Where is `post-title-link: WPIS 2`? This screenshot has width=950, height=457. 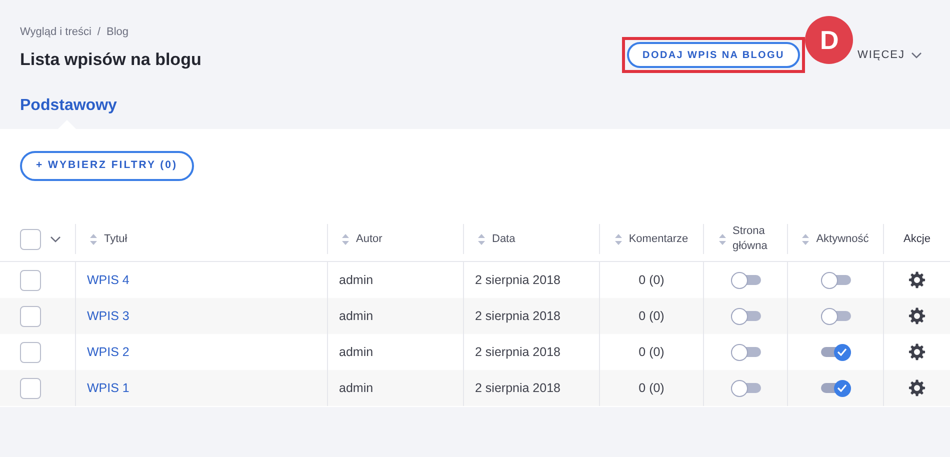
post-title-link: WPIS 2 is located at coordinates (108, 352).